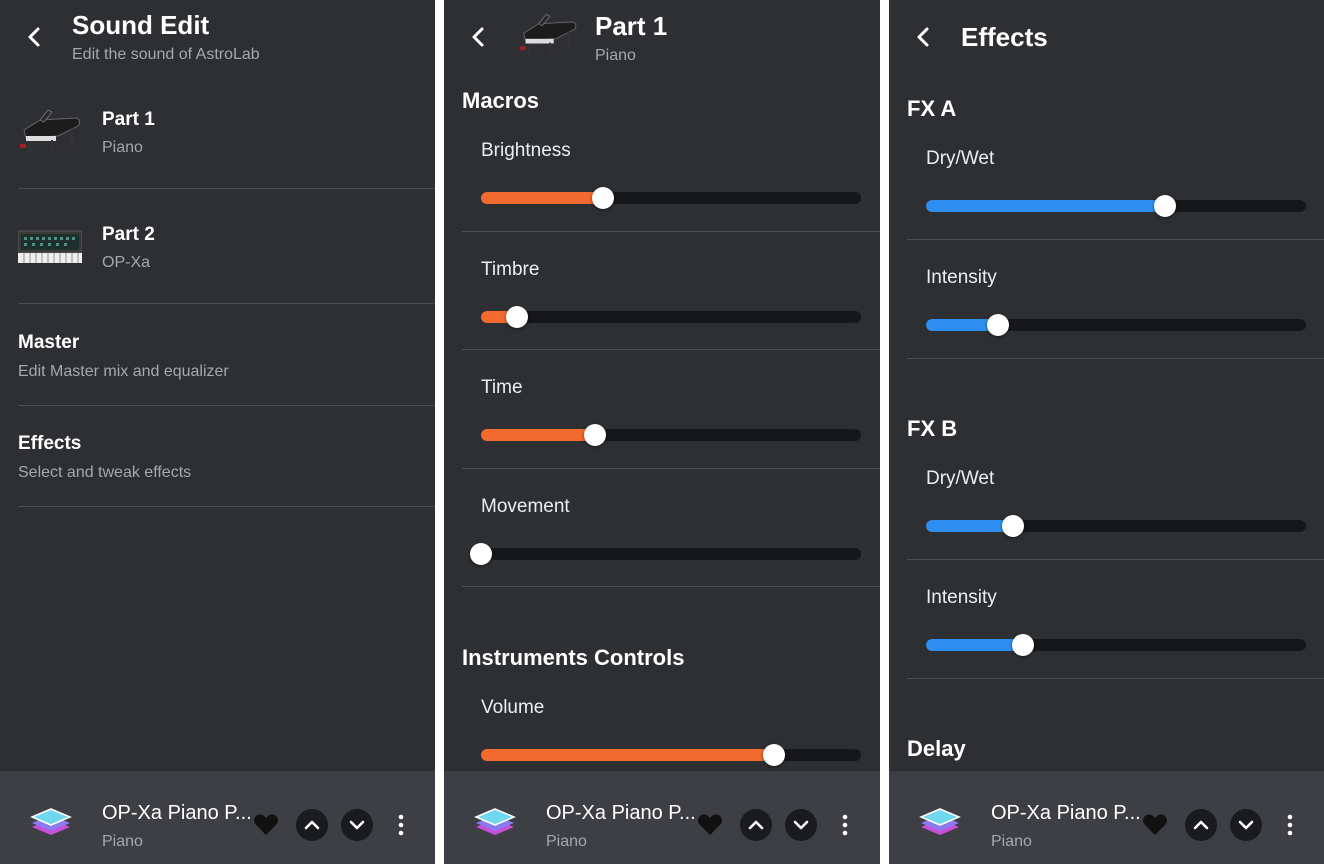 The image size is (1324, 864). What do you see at coordinates (126, 262) in the screenshot?
I see `part-2-subtitle: OP-Xa` at bounding box center [126, 262].